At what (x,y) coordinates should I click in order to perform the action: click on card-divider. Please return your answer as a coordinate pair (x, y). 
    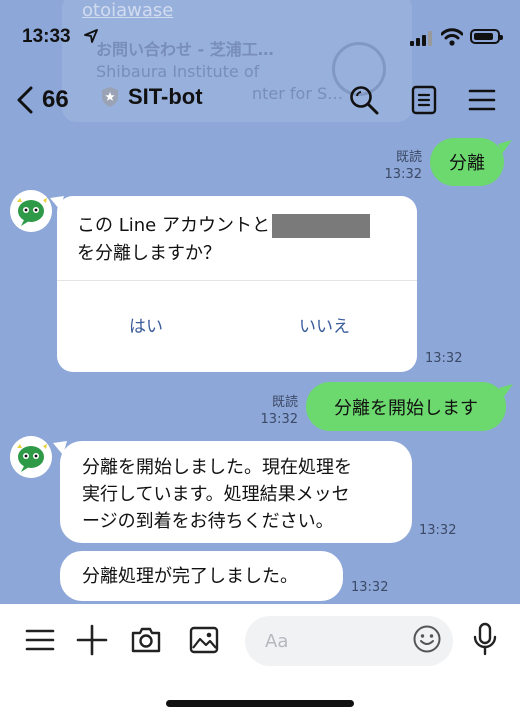
    Looking at the image, I should click on (237, 280).